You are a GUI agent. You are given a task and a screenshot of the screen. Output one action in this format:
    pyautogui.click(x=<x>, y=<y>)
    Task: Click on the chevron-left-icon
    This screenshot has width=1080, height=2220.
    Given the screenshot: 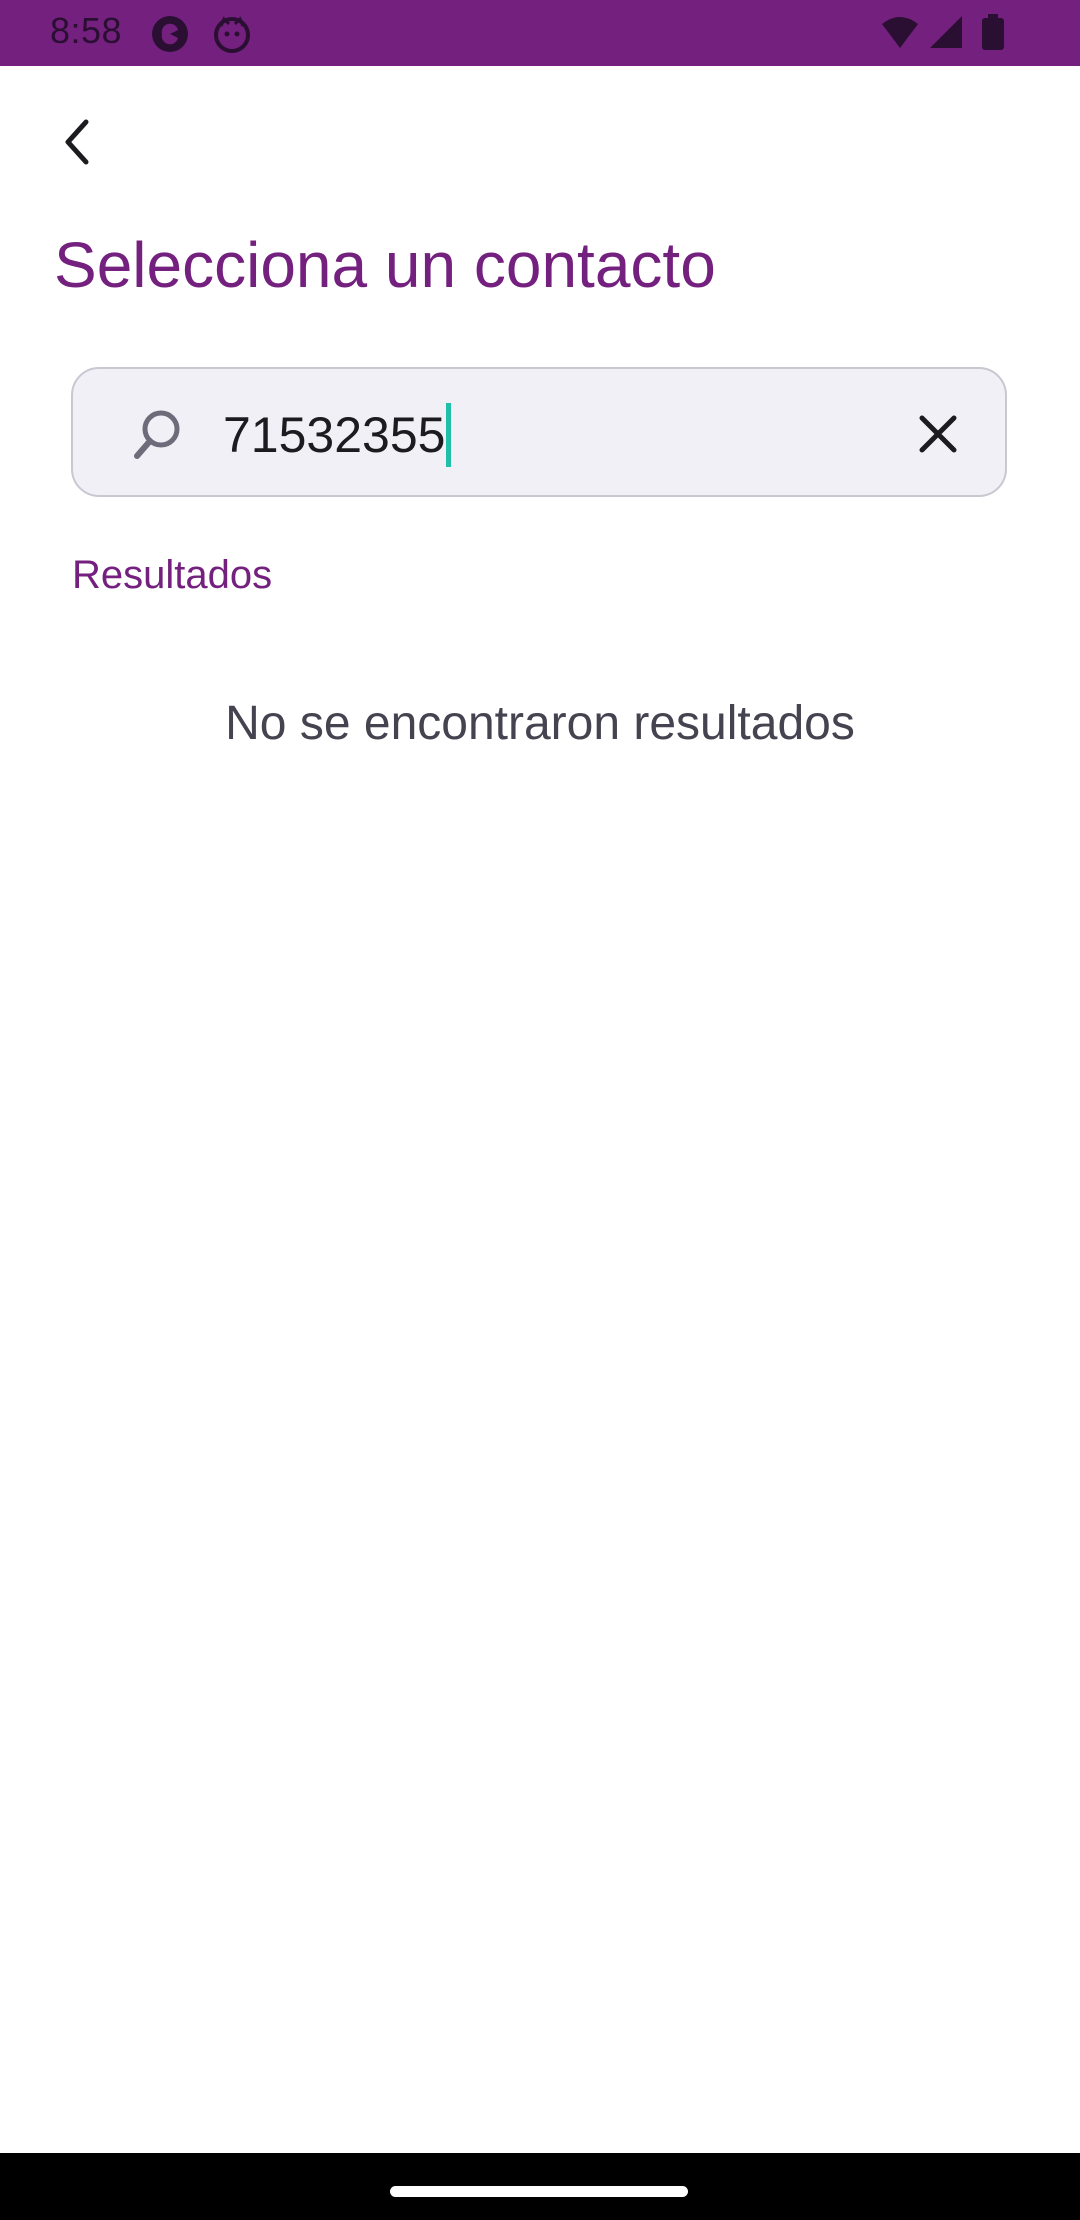 What is the action you would take?
    pyautogui.click(x=77, y=142)
    